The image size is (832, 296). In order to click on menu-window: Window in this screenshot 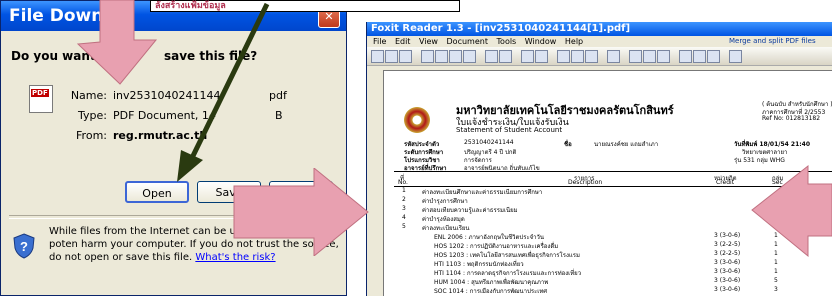, I will do `click(541, 41)`.